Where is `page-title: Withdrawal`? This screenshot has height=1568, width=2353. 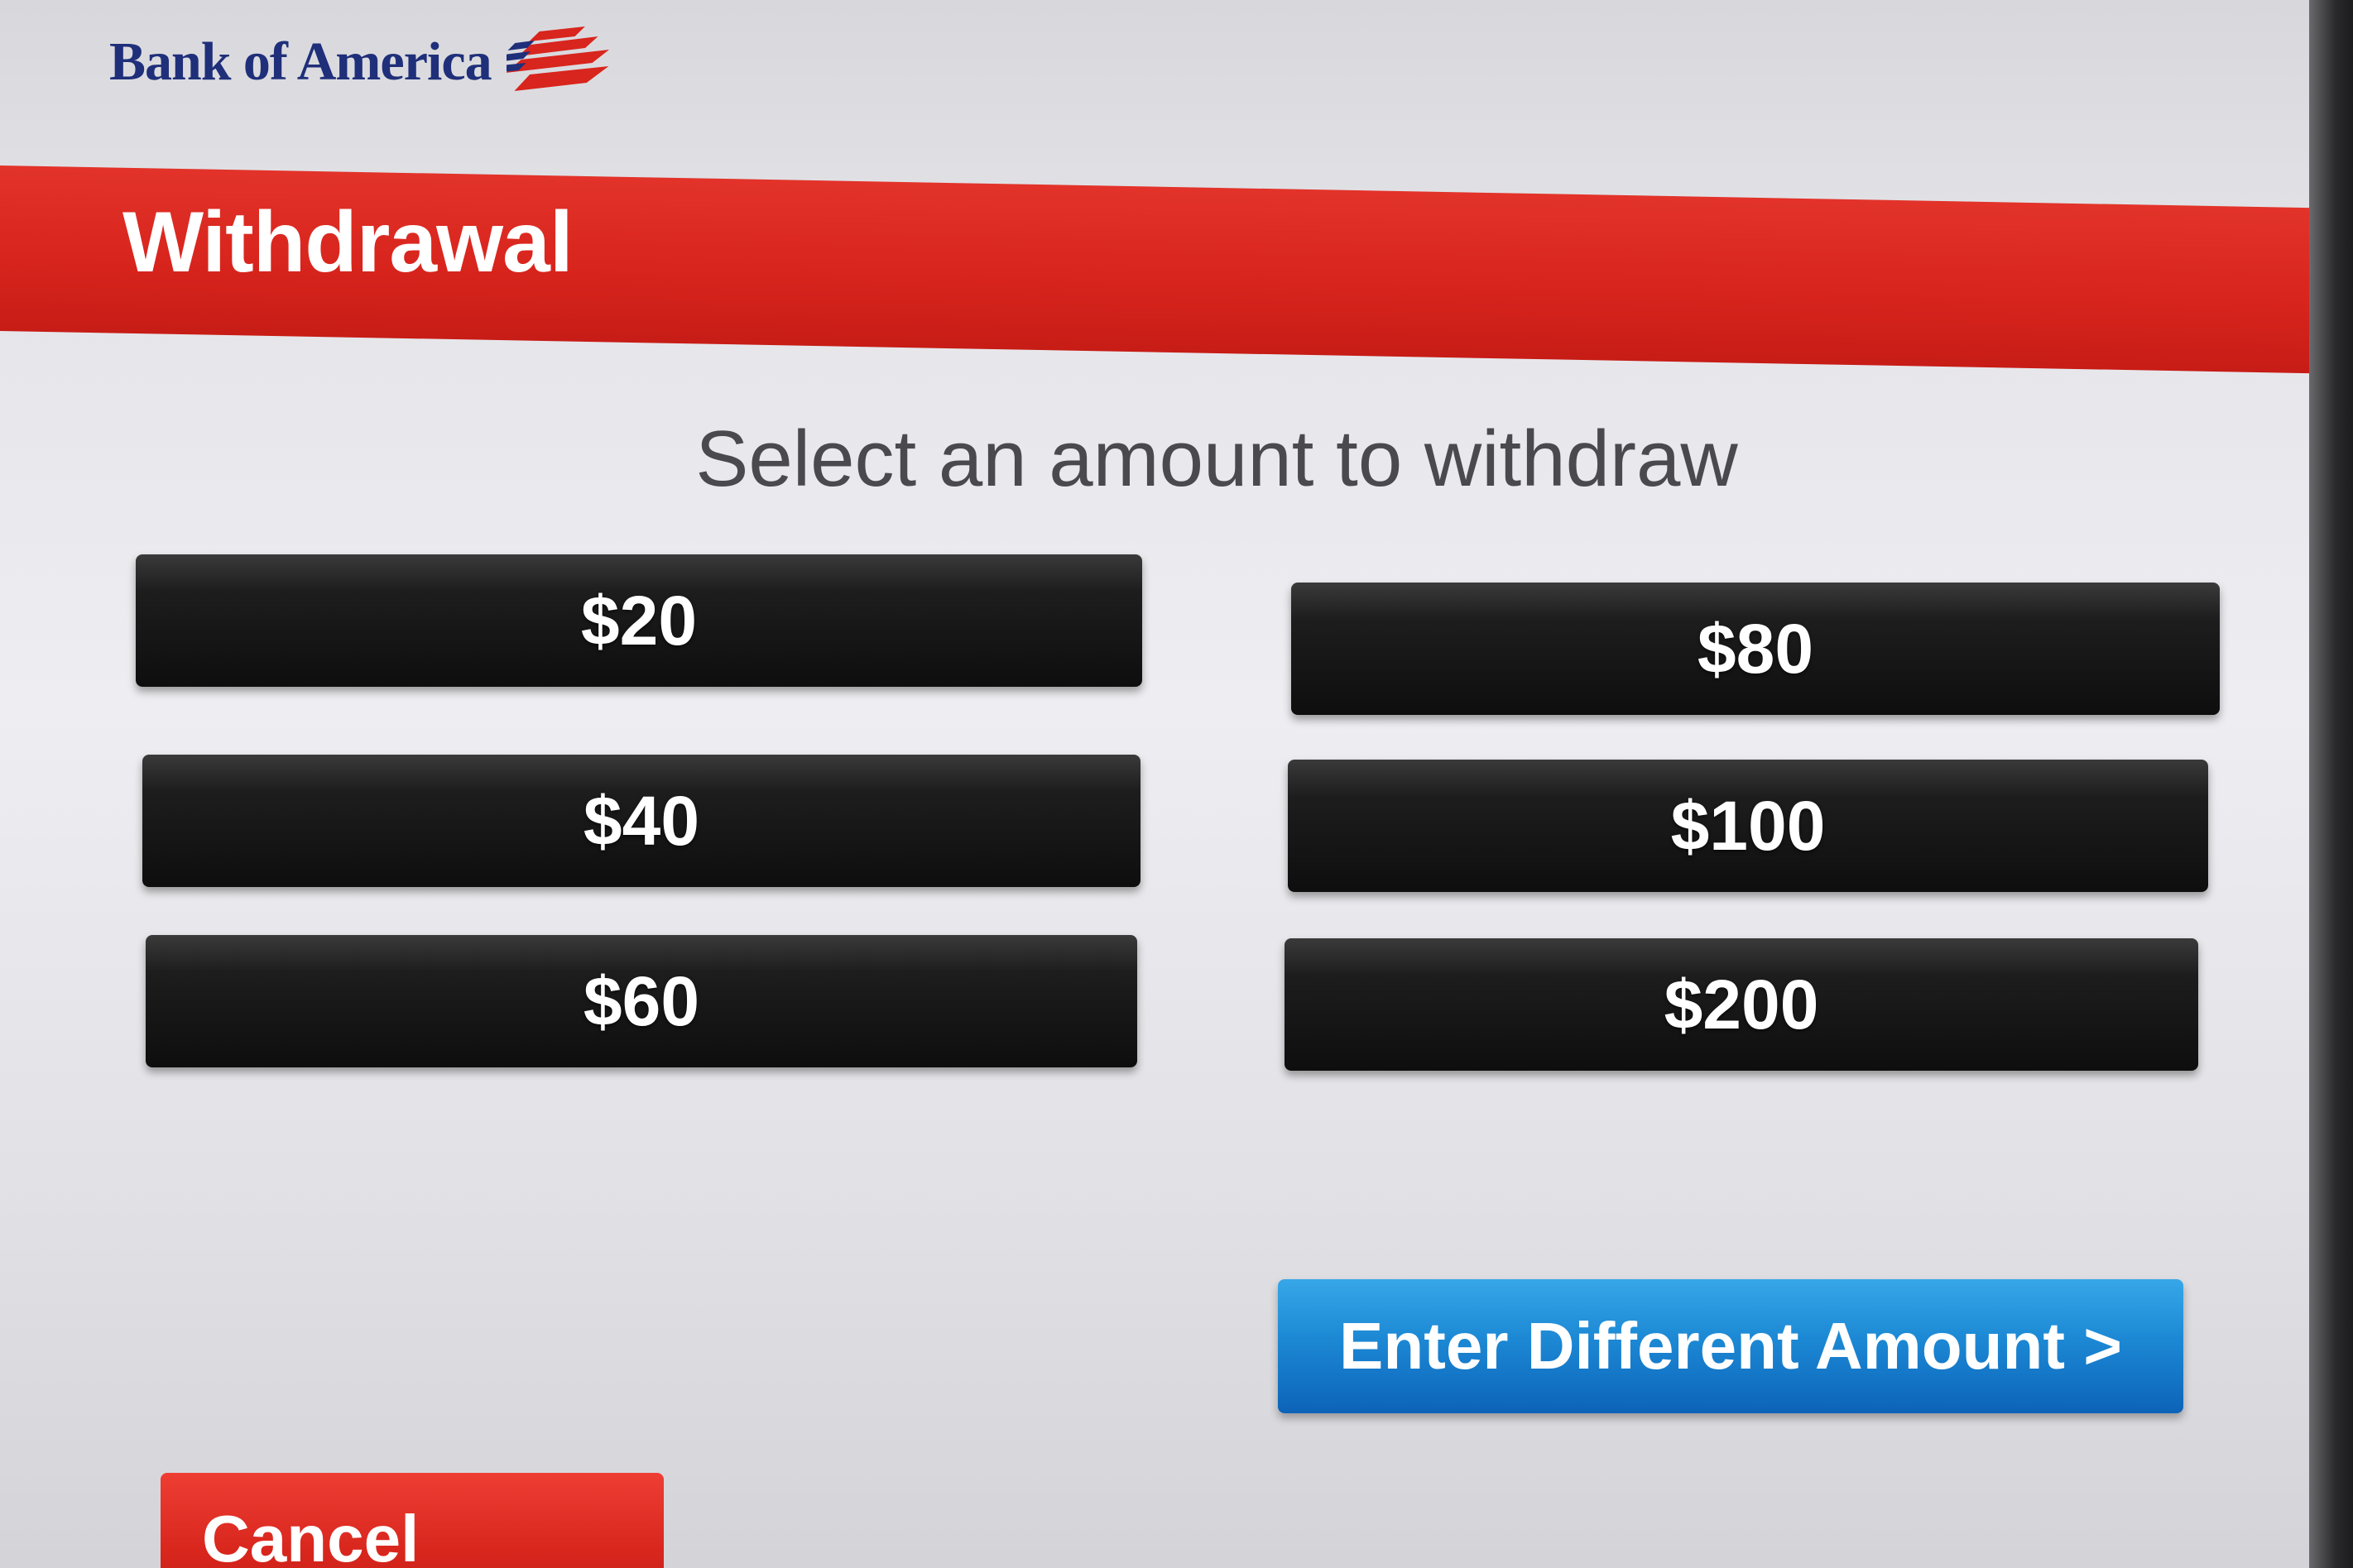
page-title: Withdrawal is located at coordinates (348, 242).